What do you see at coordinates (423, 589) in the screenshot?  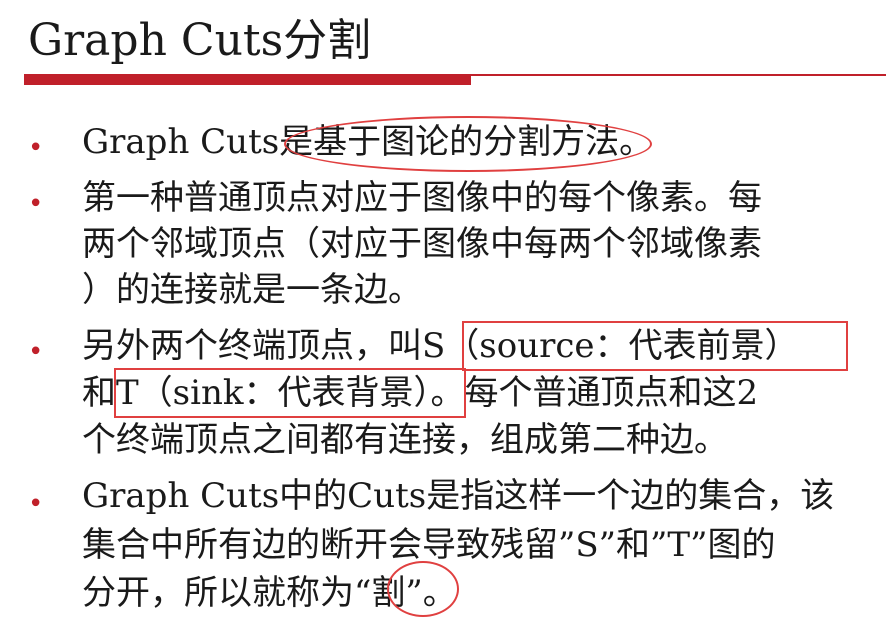 I see `highlight-circle-cut-character` at bounding box center [423, 589].